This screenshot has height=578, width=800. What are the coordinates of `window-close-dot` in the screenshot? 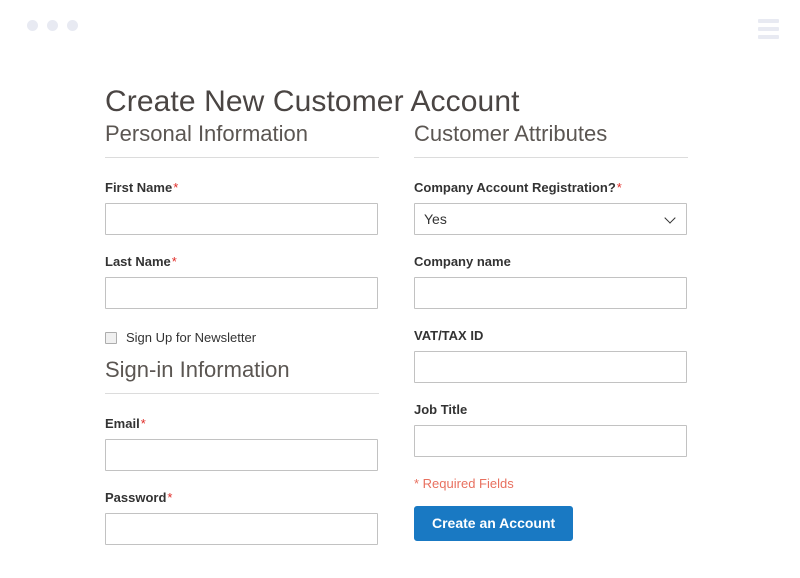 It's located at (32, 25).